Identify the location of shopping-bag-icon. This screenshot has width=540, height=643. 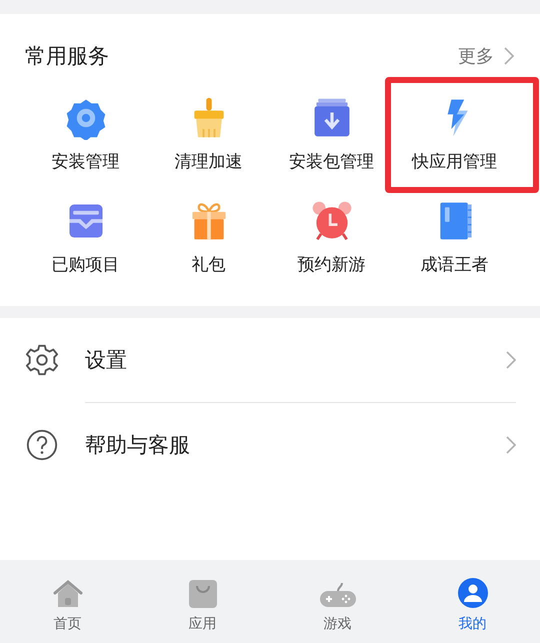
(203, 594).